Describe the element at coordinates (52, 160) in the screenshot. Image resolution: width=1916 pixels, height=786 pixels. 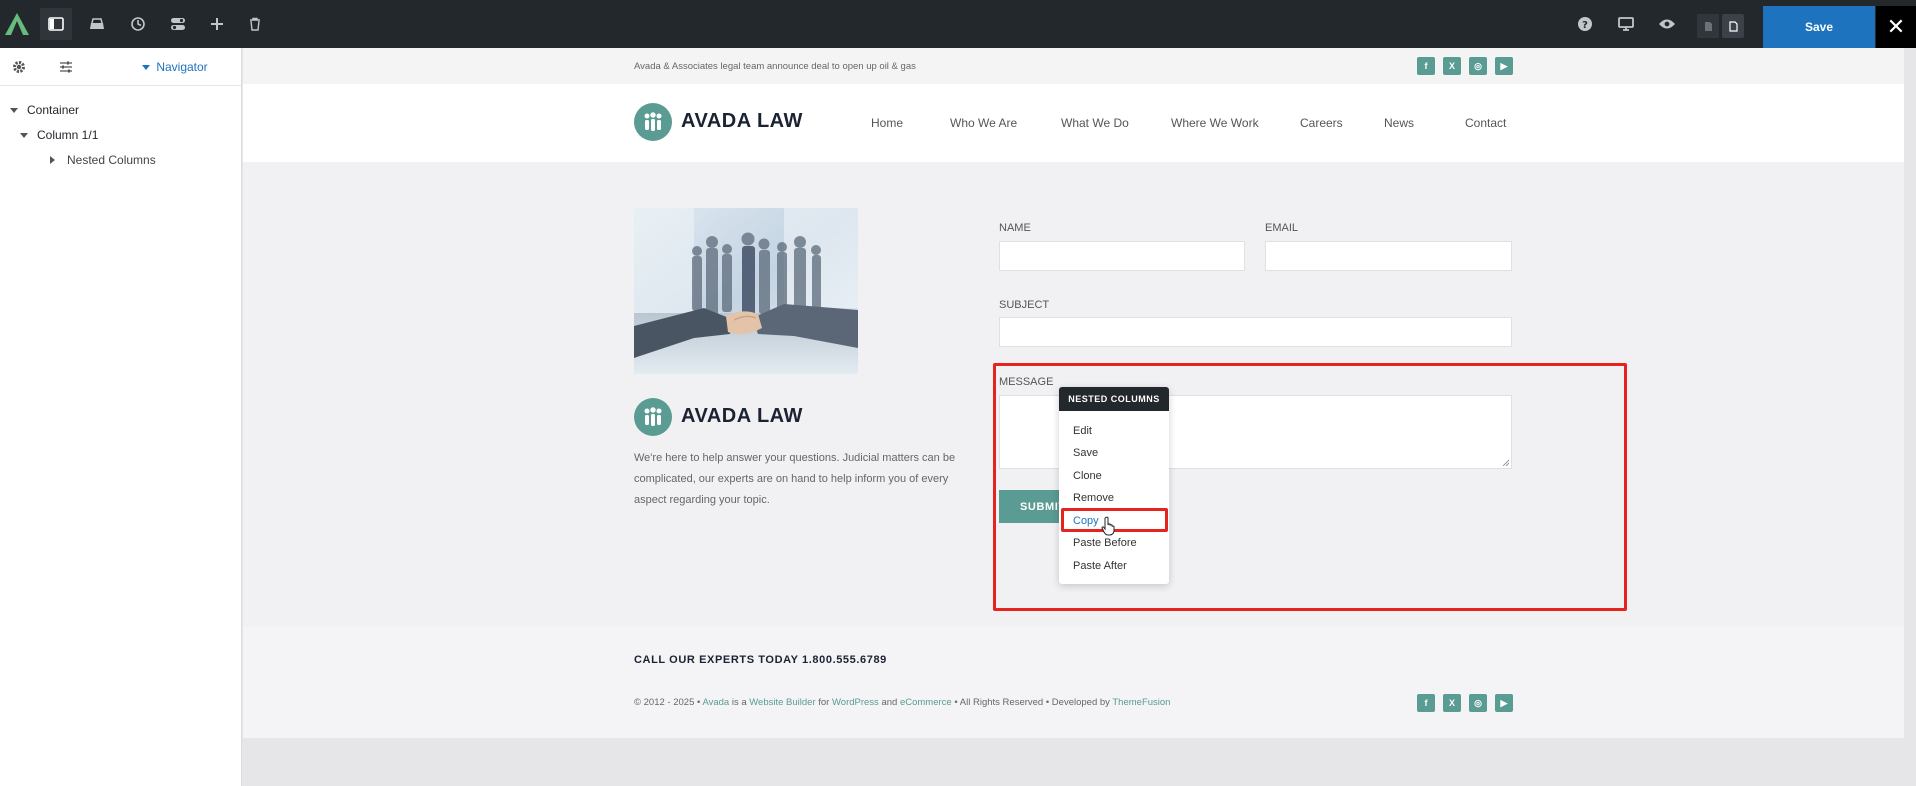
I see `caret-right-icon` at that location.